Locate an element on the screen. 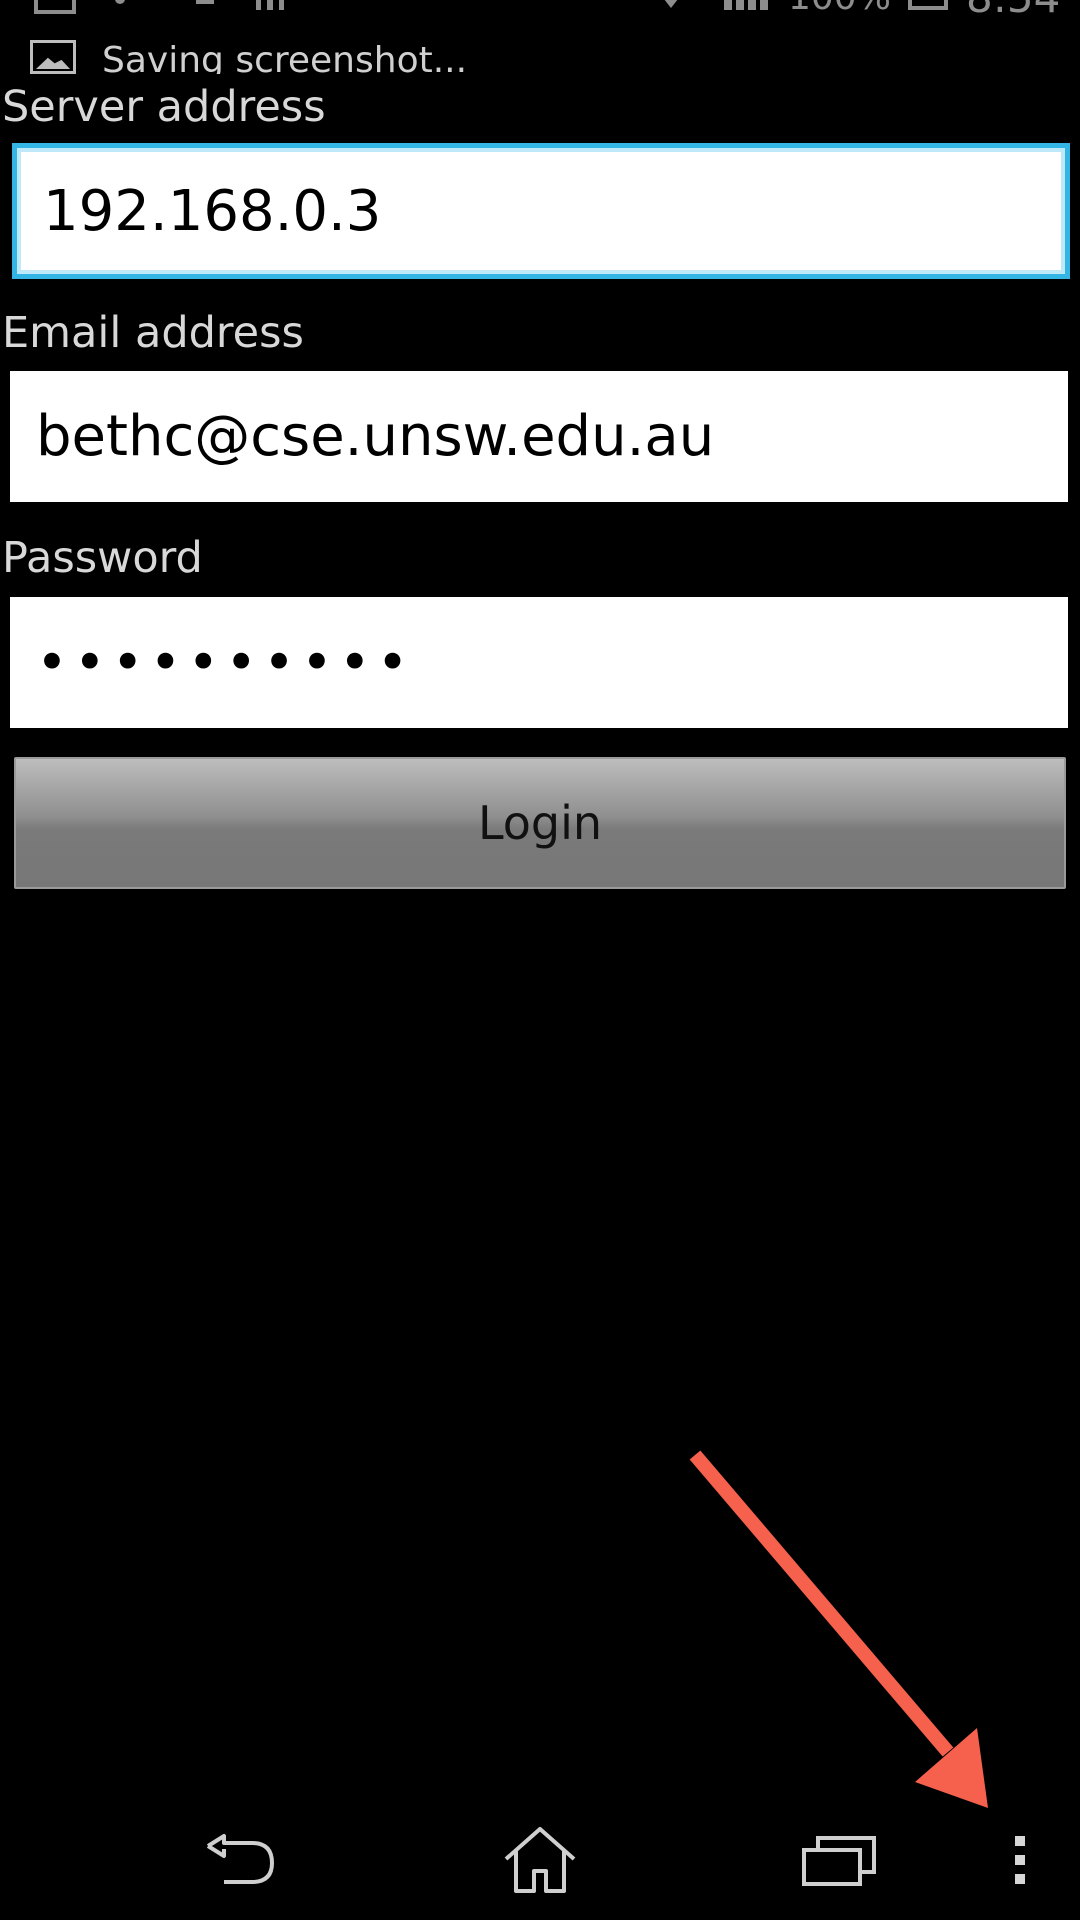  password-masked-value: •••••••••• is located at coordinates (225, 662).